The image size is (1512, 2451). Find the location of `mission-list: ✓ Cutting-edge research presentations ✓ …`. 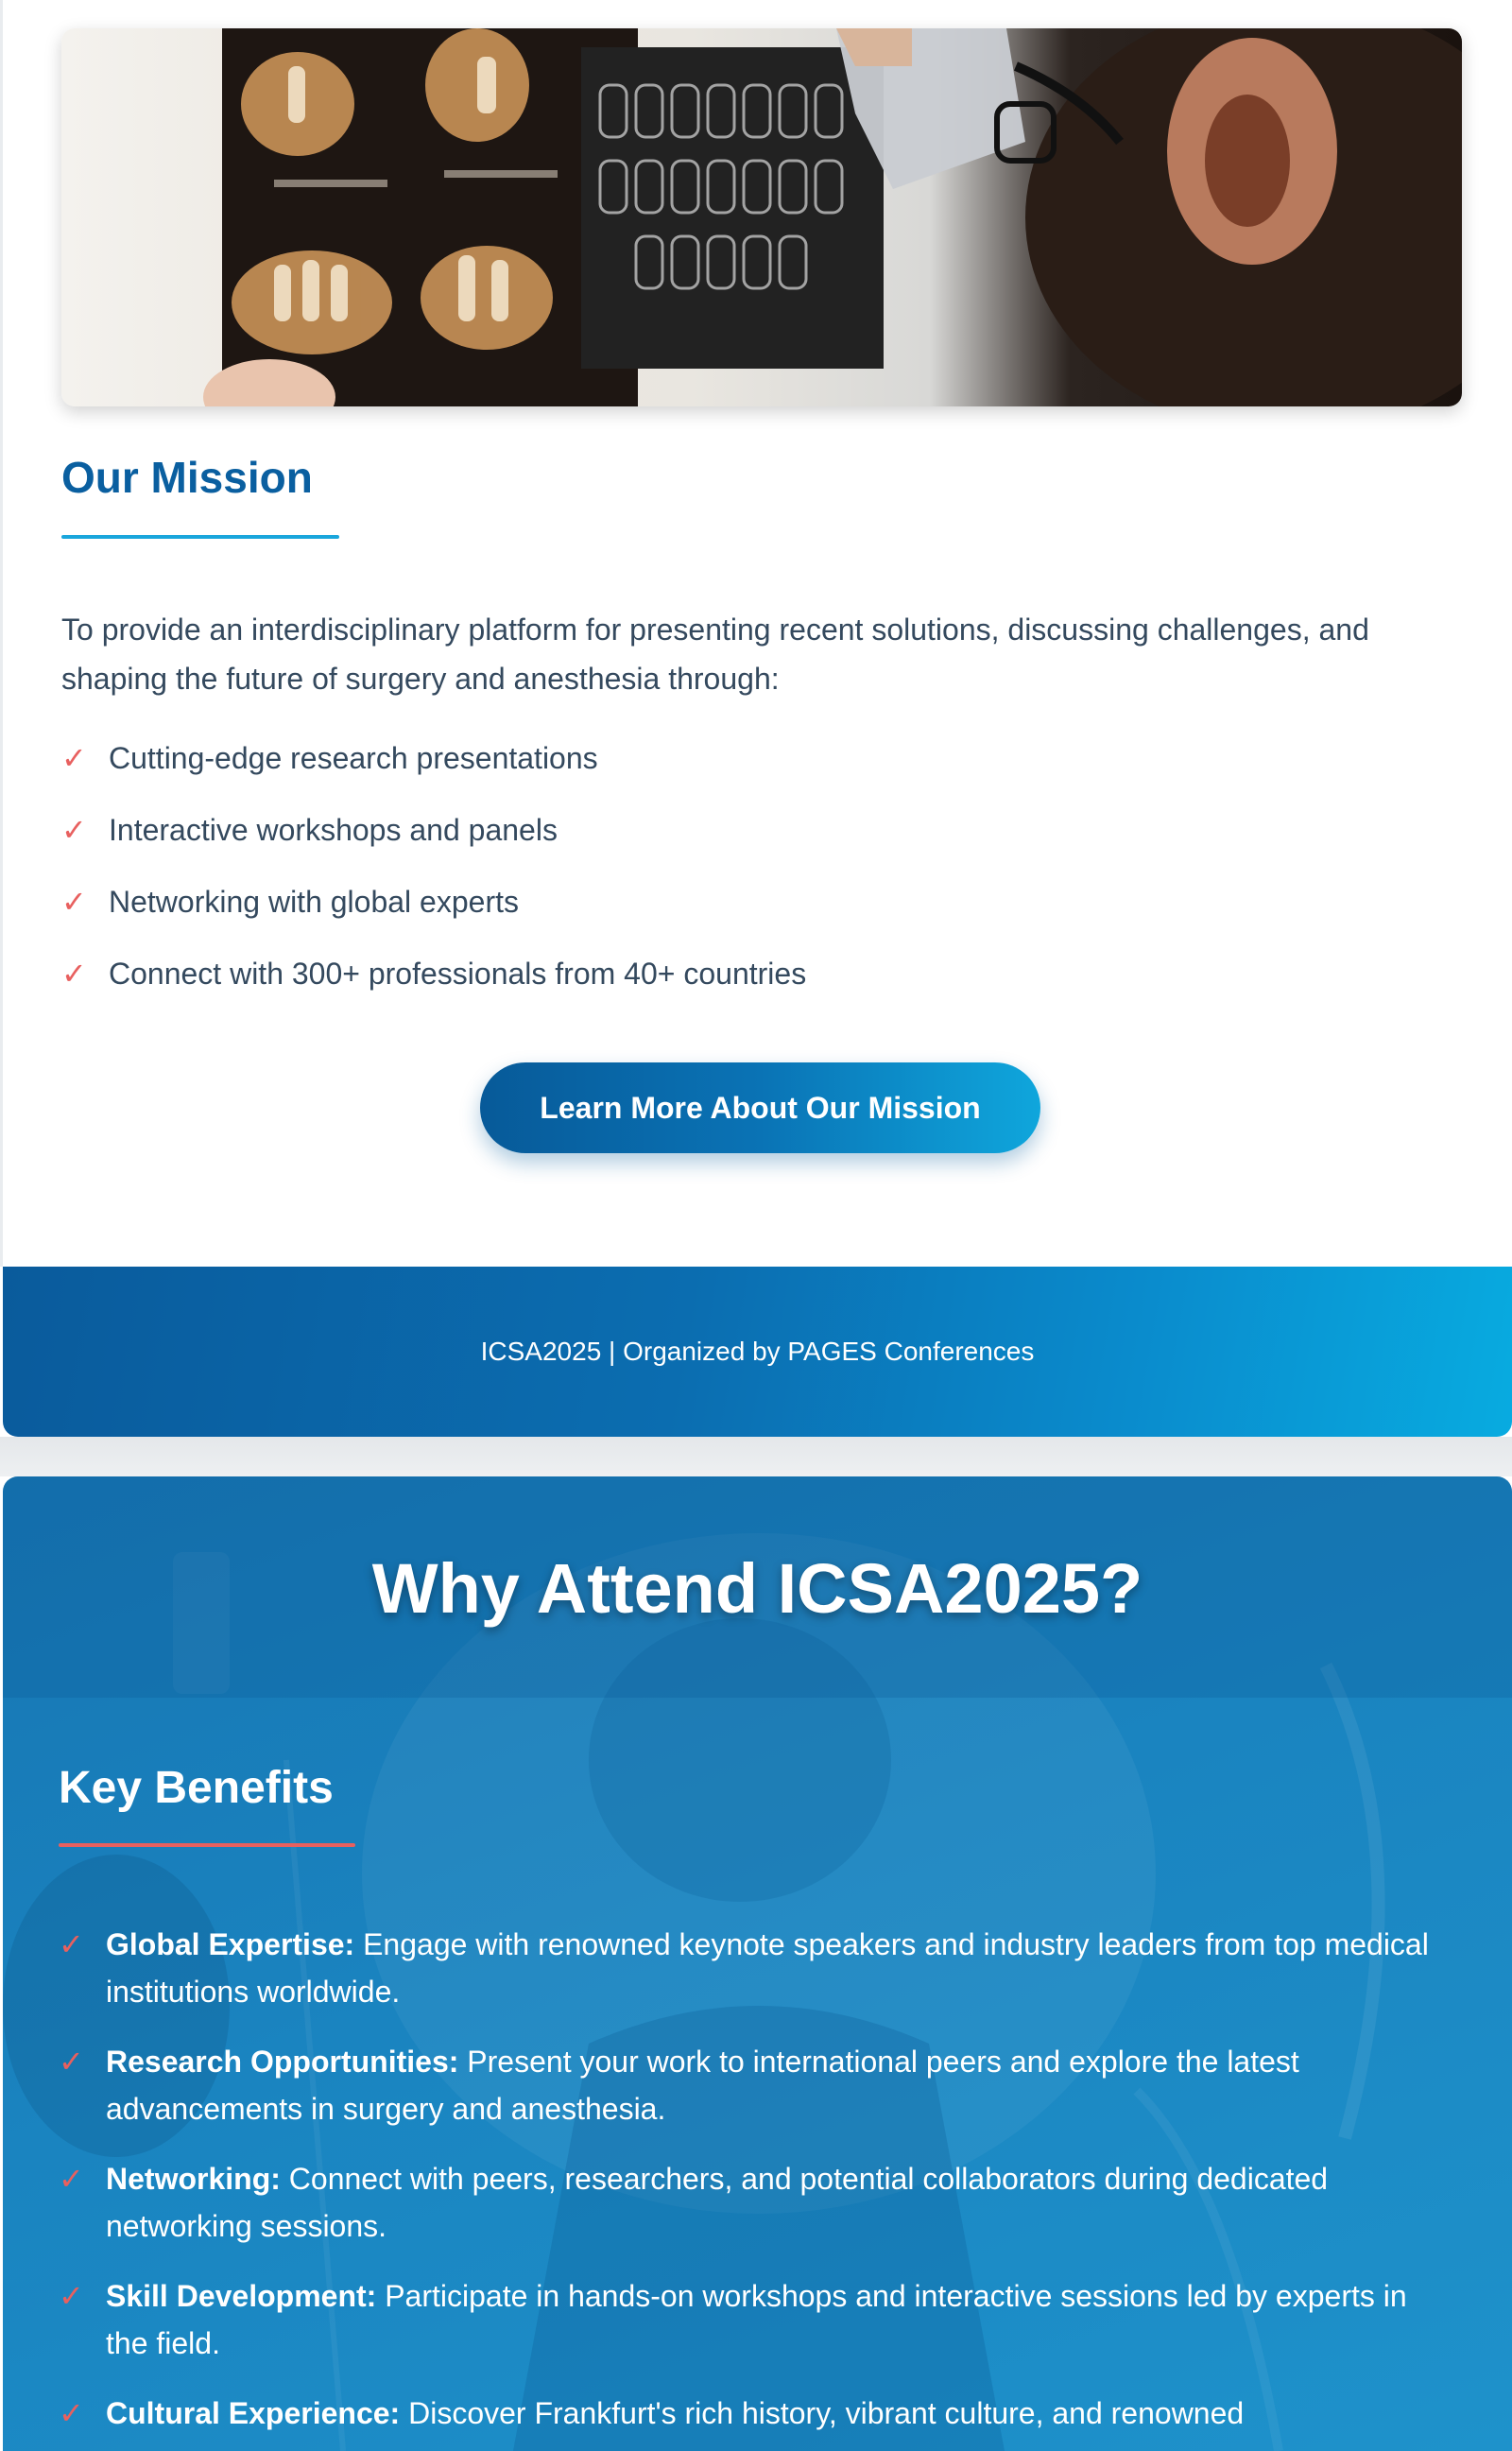

mission-list: ✓ Cutting-edge research presentations ✓ … is located at coordinates (433, 883).